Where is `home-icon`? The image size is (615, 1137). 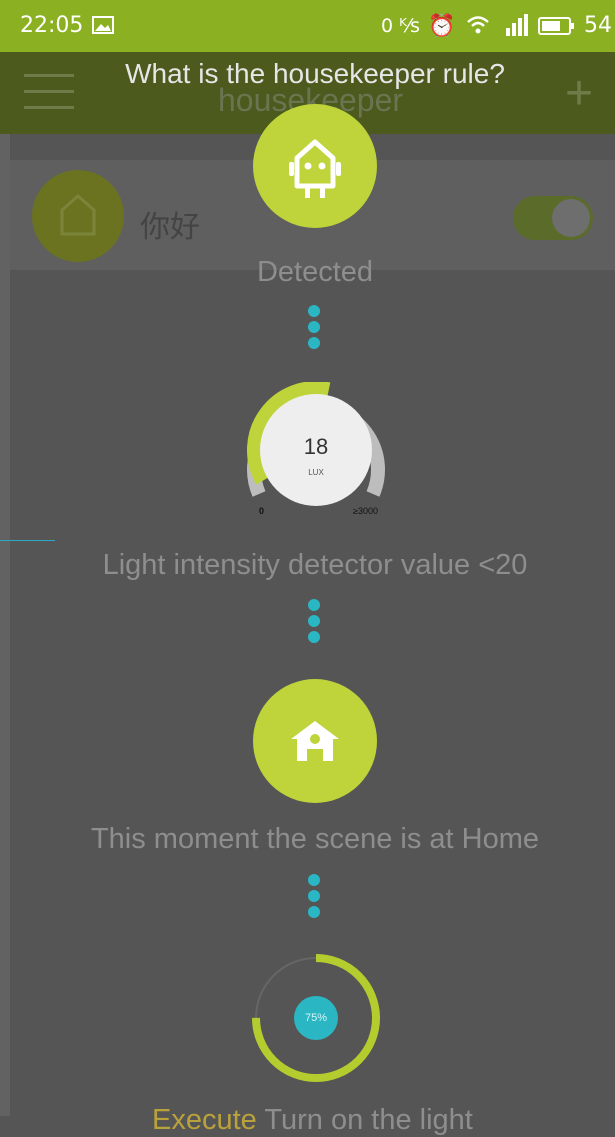 home-icon is located at coordinates (315, 741).